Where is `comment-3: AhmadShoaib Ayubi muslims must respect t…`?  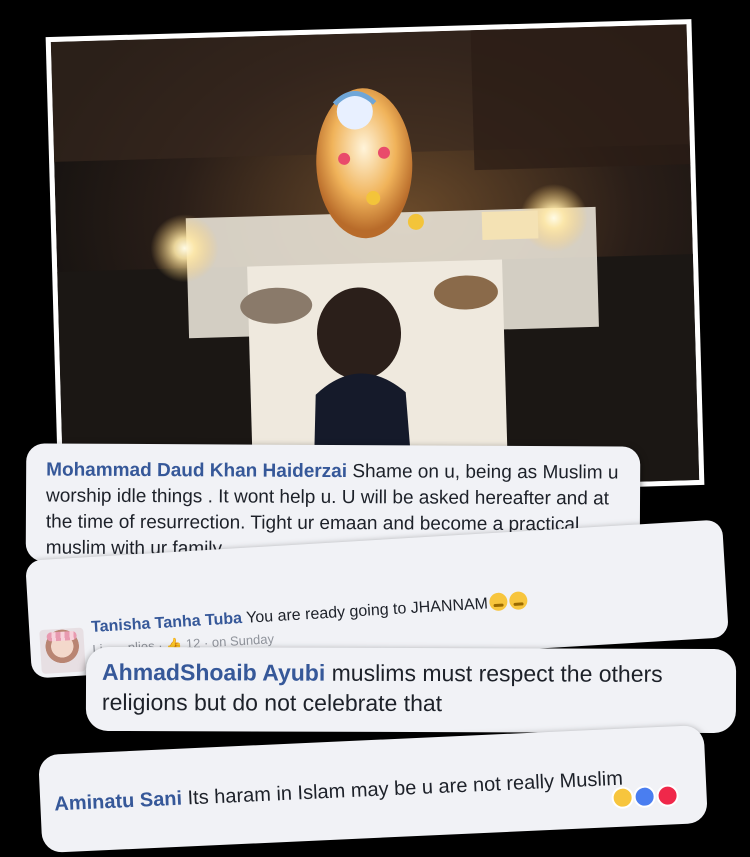
comment-3: AhmadShoaib Ayubi muslims must respect t… is located at coordinates (411, 690).